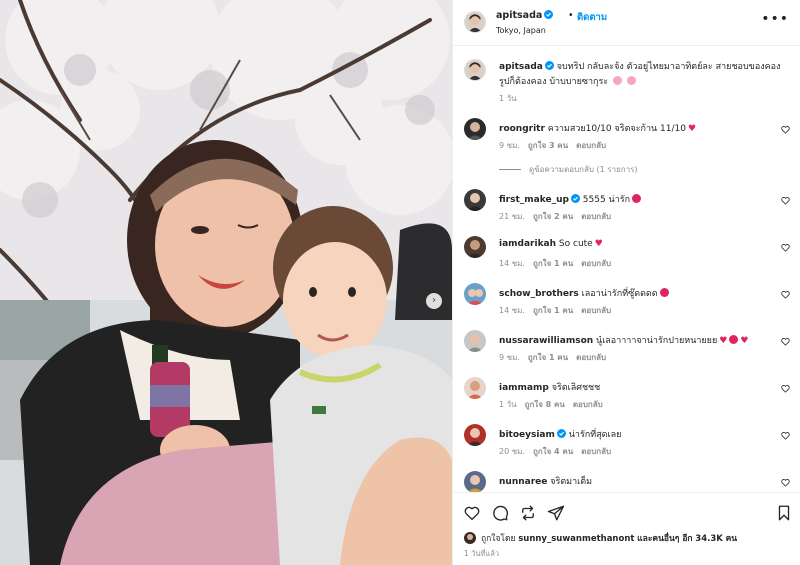 This screenshot has height=565, width=800. I want to click on red-heart-emoji-icon: ♥, so click(692, 129).